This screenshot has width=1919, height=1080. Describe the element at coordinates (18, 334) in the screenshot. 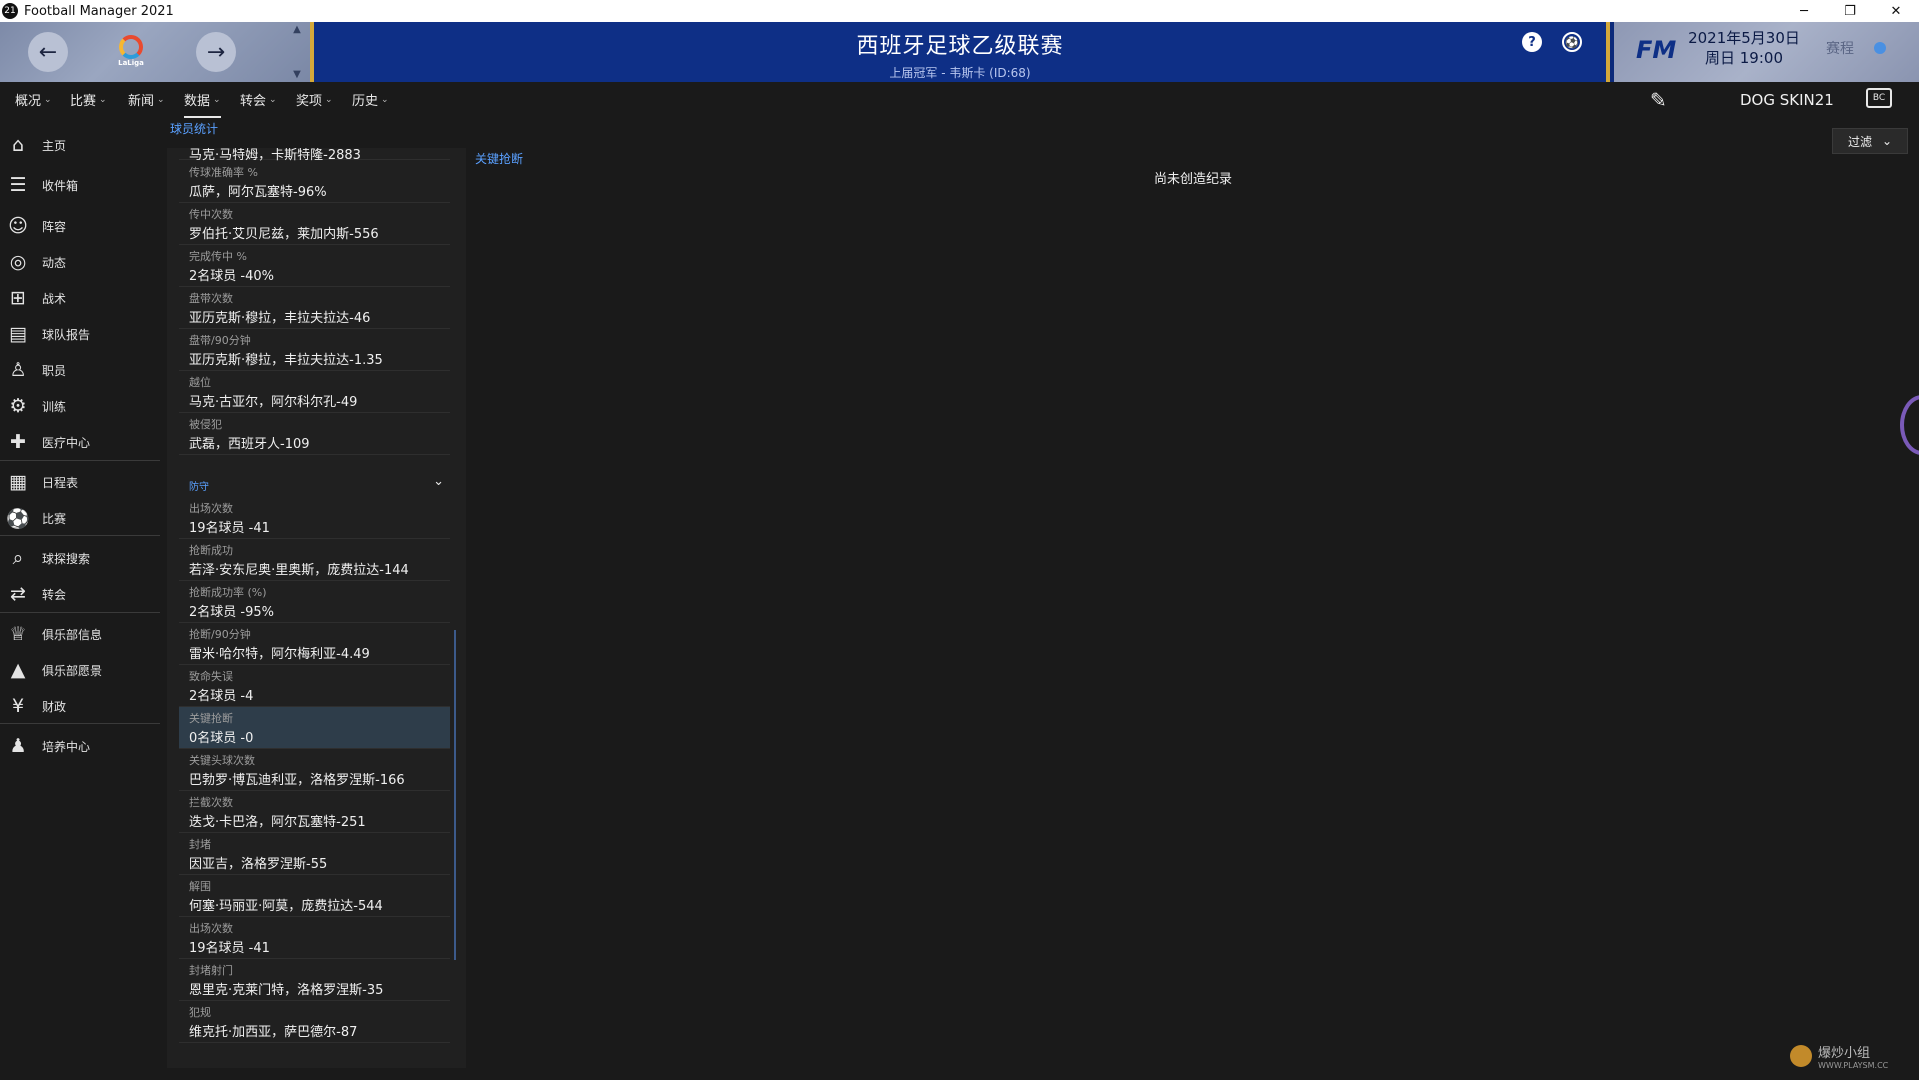

I see `report-icon: ▤` at that location.